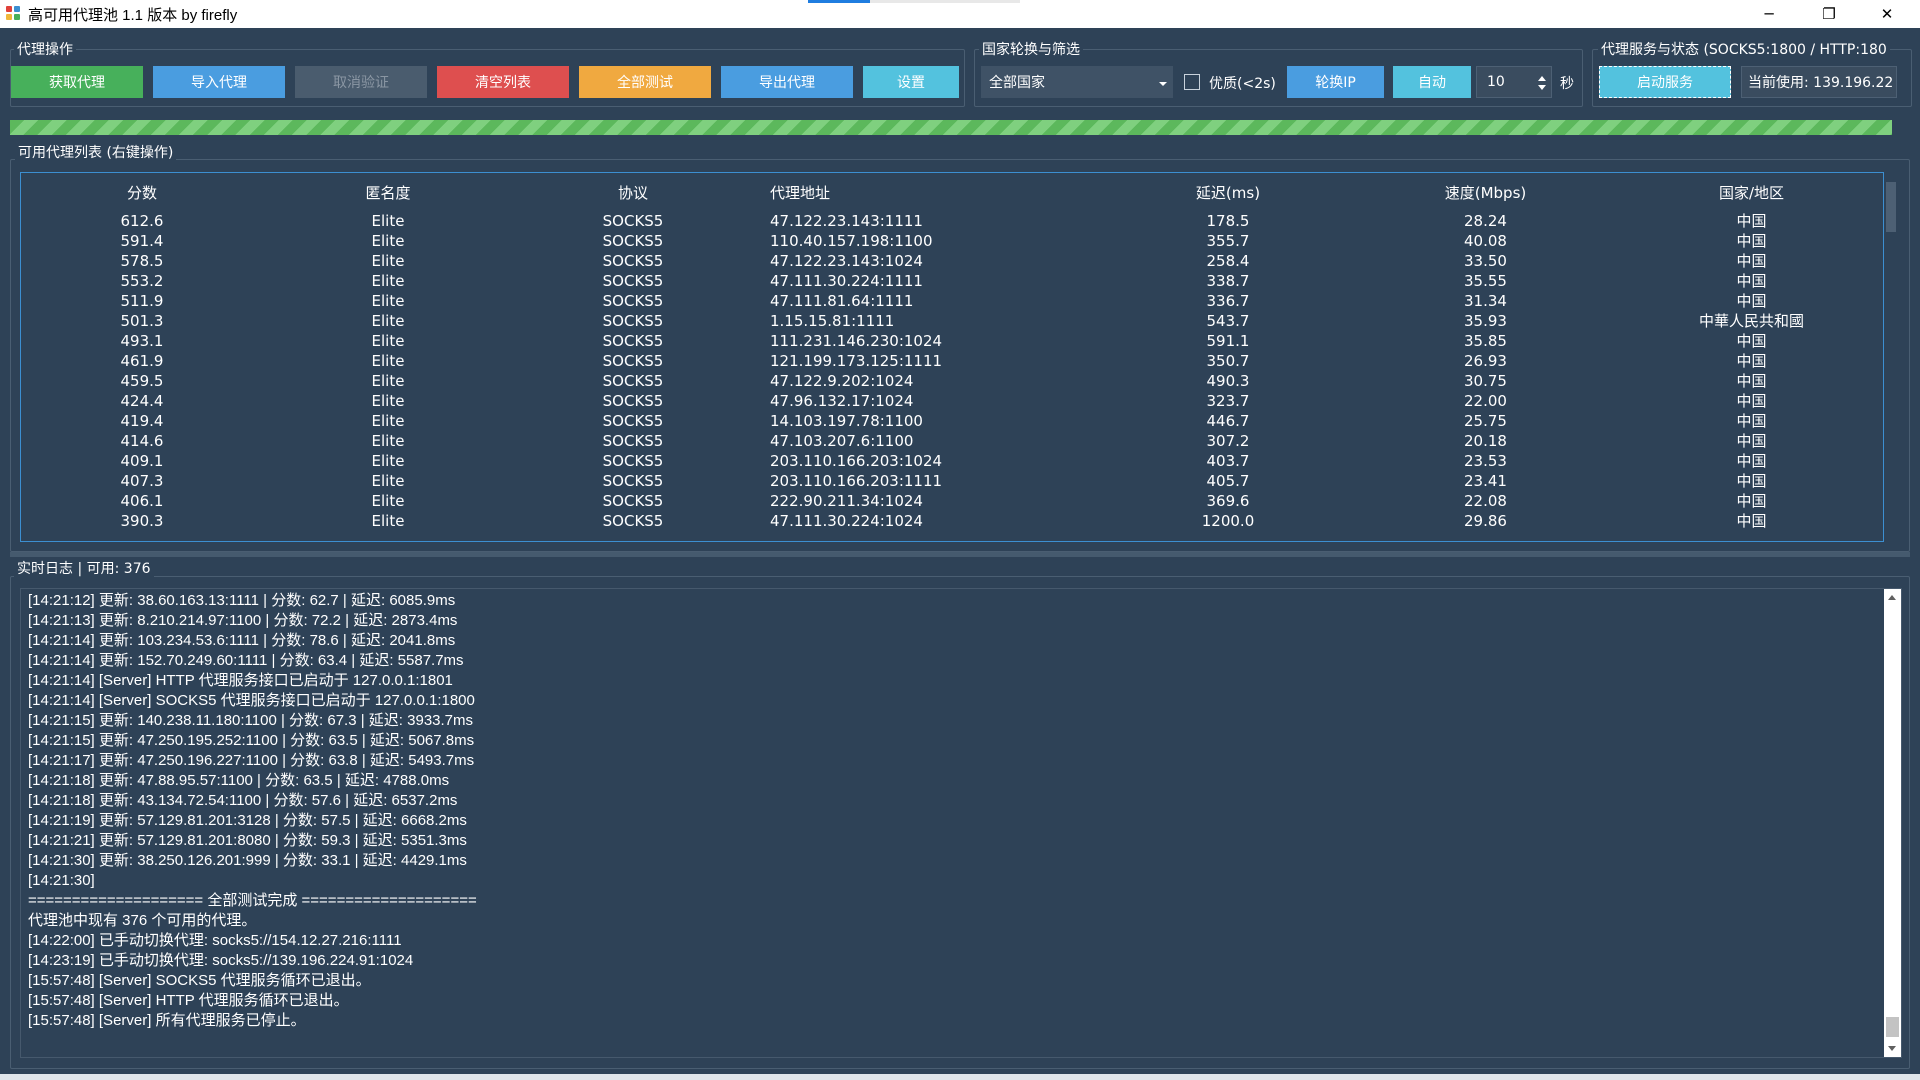 The image size is (1920, 1080). I want to click on column-header: 速度(Mbps), so click(1485, 192).